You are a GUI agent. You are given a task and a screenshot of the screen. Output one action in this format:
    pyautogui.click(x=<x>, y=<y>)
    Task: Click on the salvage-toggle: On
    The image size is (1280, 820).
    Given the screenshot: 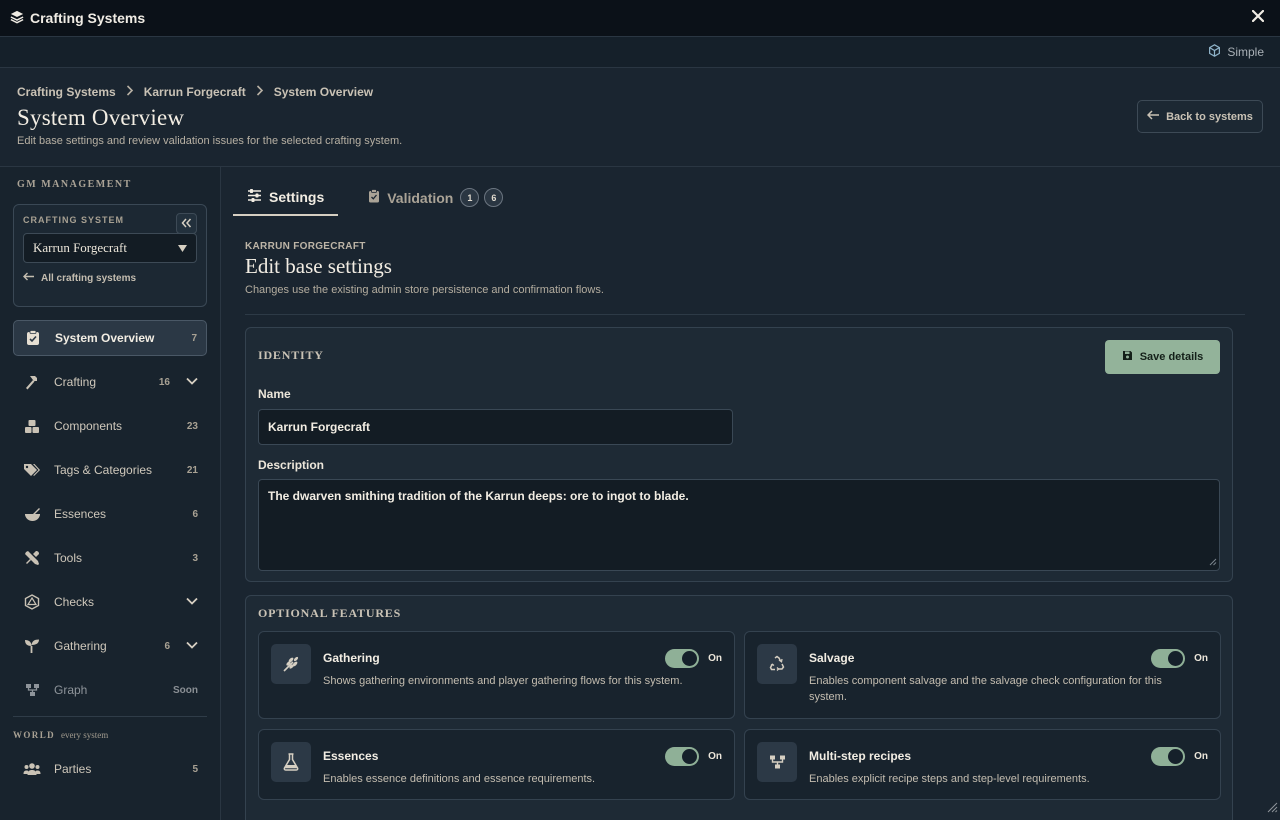 What is the action you would take?
    pyautogui.click(x=1179, y=658)
    